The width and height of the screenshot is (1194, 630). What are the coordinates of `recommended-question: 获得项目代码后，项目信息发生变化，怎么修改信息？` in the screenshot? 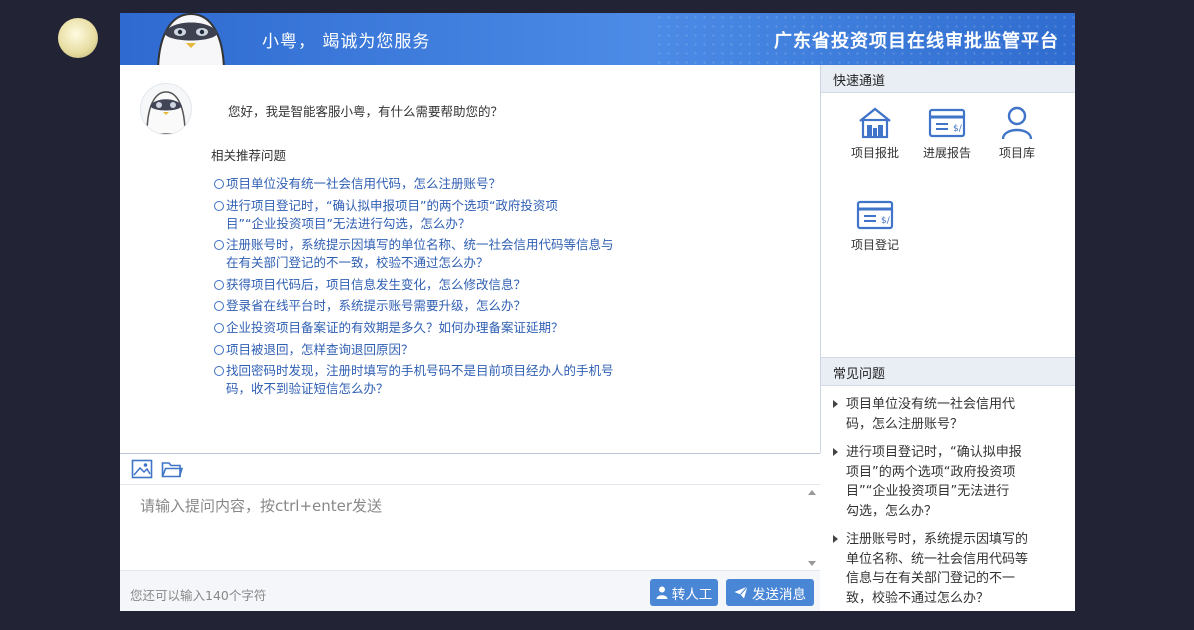 It's located at (434, 285).